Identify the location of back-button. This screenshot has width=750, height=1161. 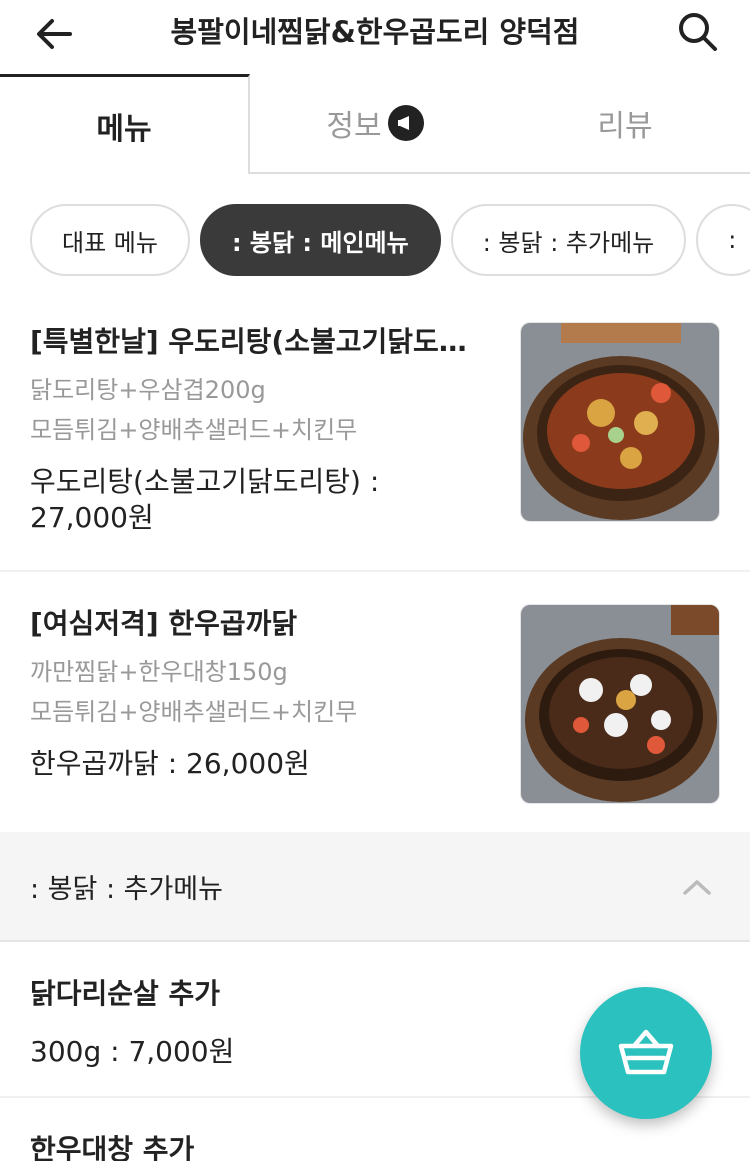
(54, 34).